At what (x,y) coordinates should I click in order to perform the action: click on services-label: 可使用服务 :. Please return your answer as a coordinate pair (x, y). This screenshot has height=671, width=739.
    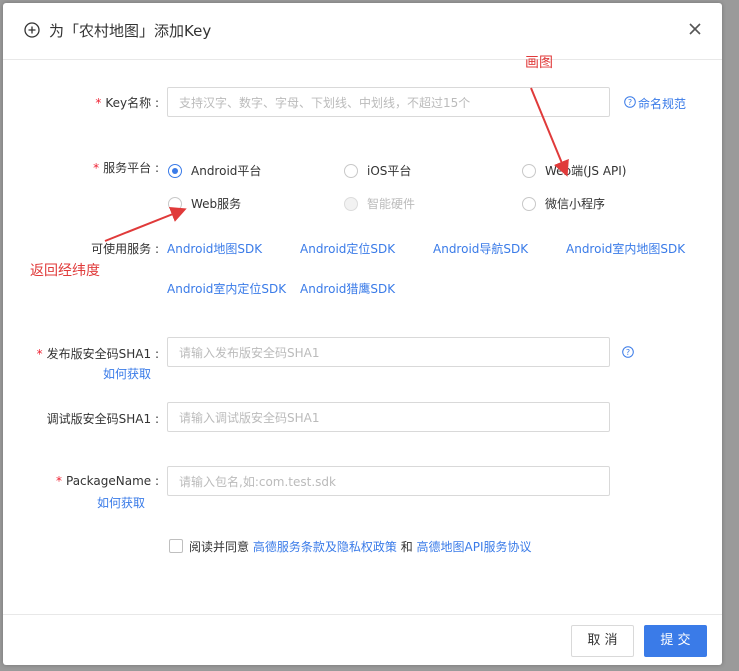
    Looking at the image, I should click on (125, 249).